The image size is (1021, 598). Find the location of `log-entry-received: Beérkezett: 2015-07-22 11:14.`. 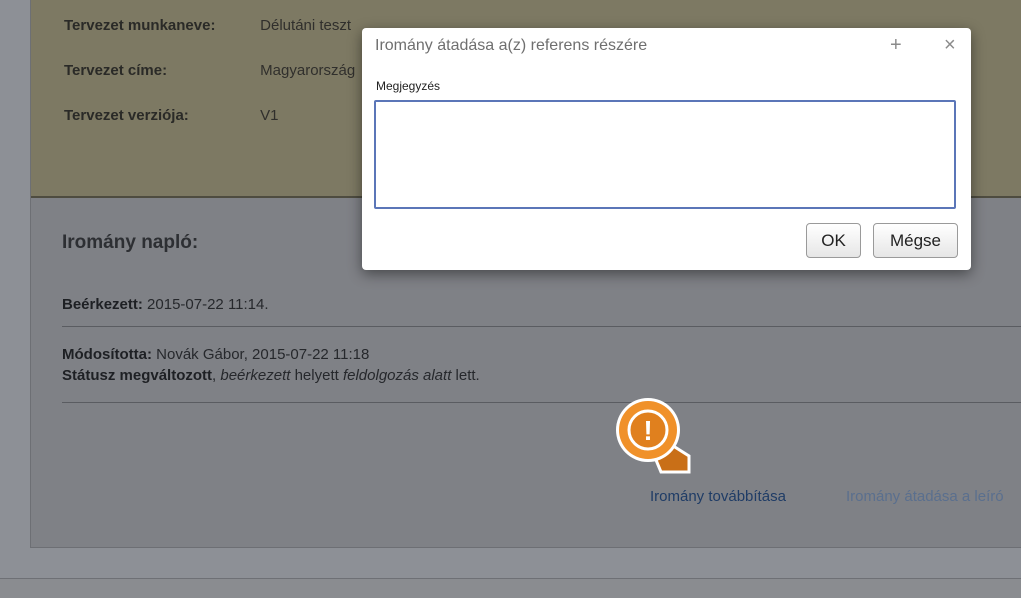

log-entry-received: Beérkezett: 2015-07-22 11:14. is located at coordinates (165, 304).